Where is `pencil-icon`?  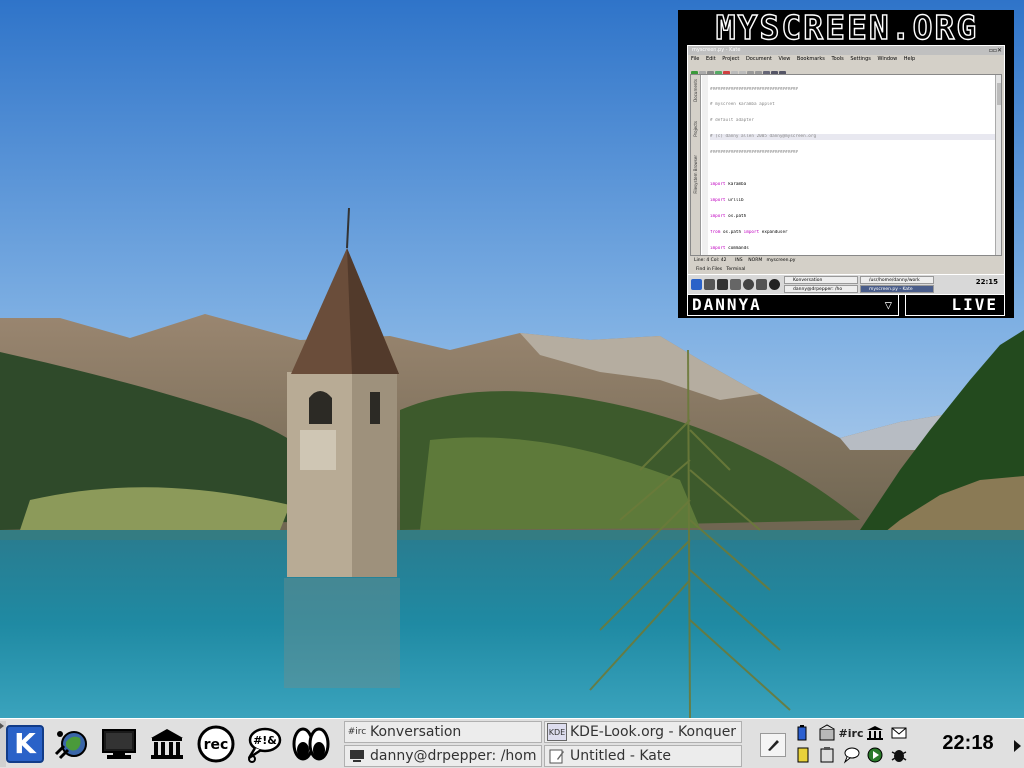
pencil-icon is located at coordinates (773, 745).